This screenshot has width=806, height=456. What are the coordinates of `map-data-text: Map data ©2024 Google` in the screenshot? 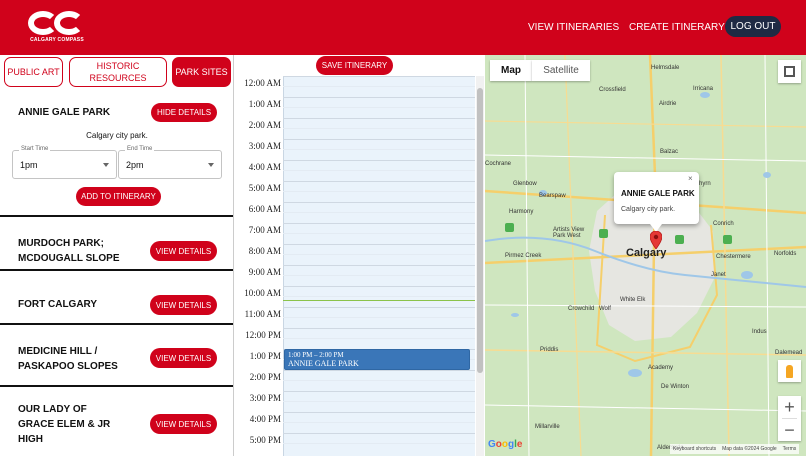 It's located at (749, 449).